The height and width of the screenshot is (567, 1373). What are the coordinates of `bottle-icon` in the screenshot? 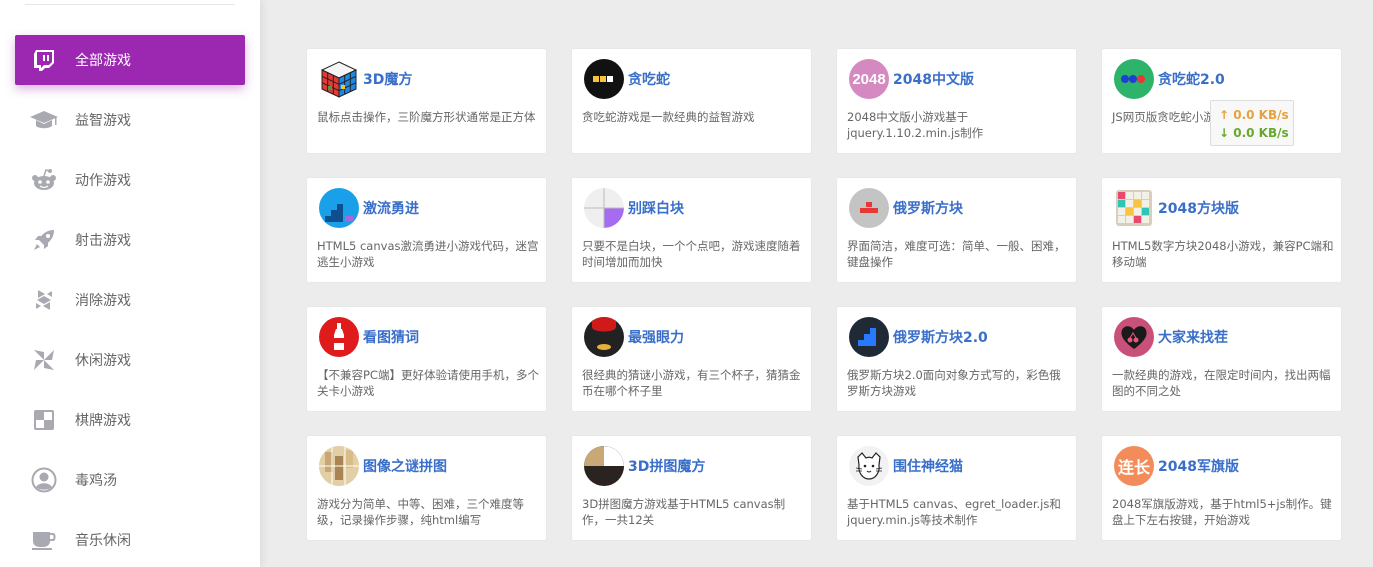 It's located at (339, 337).